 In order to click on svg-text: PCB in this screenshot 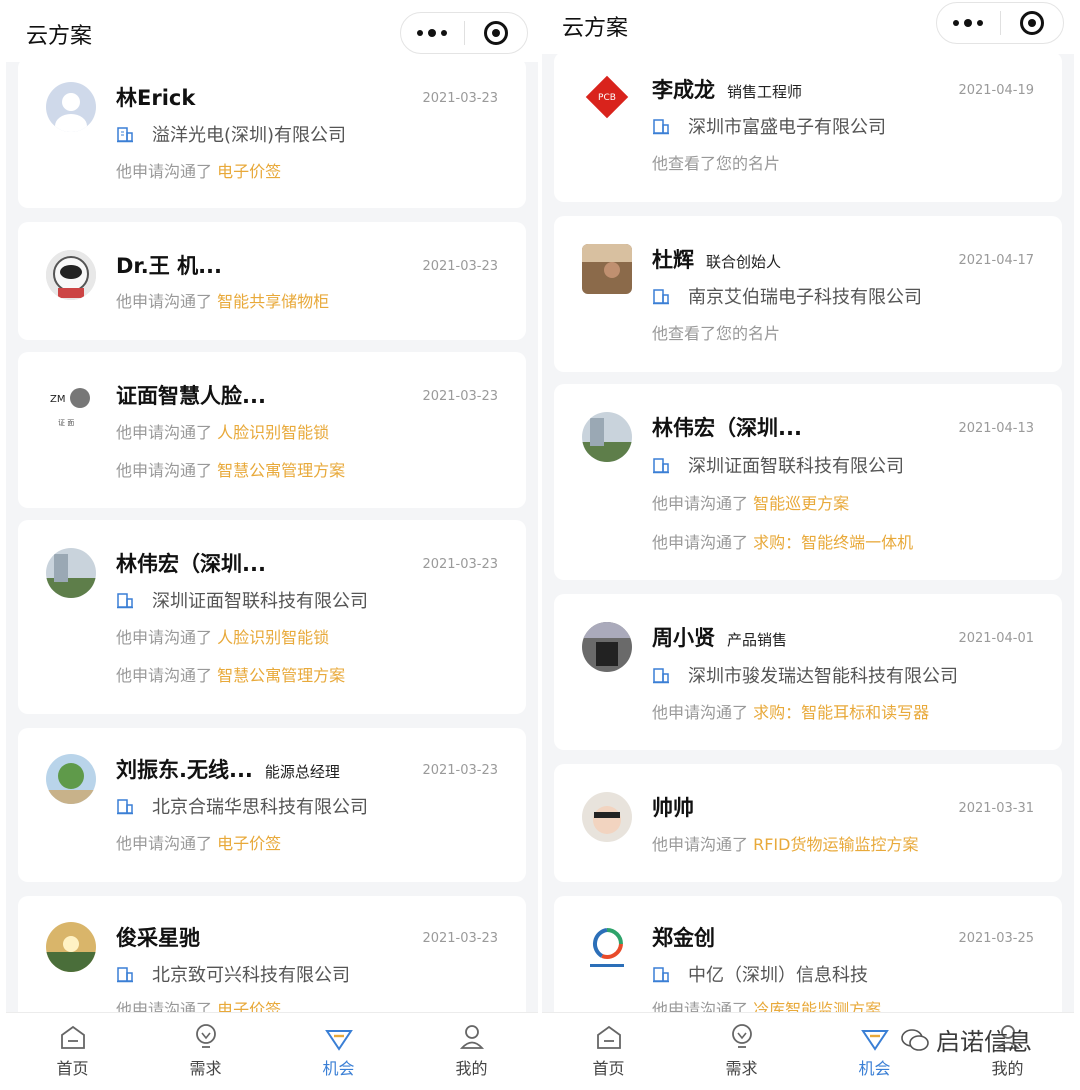, I will do `click(607, 98)`.